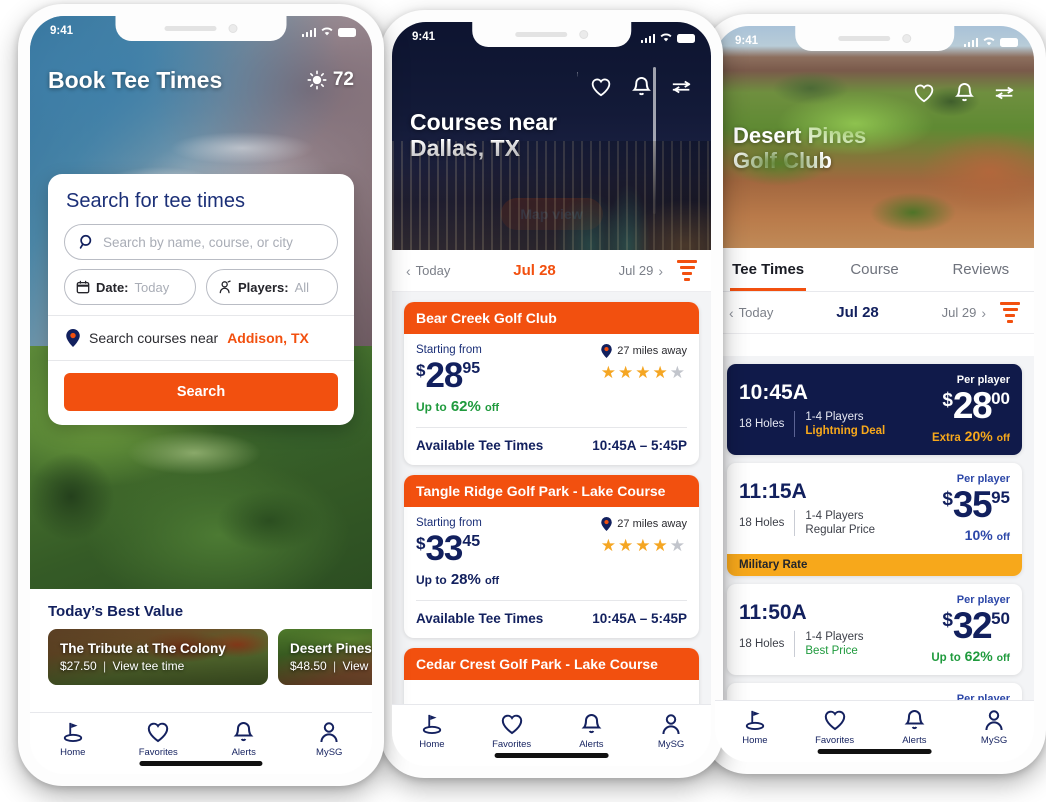 This screenshot has width=1046, height=802. Describe the element at coordinates (731, 312) in the screenshot. I see `chevron-left-icon: ‹` at that location.